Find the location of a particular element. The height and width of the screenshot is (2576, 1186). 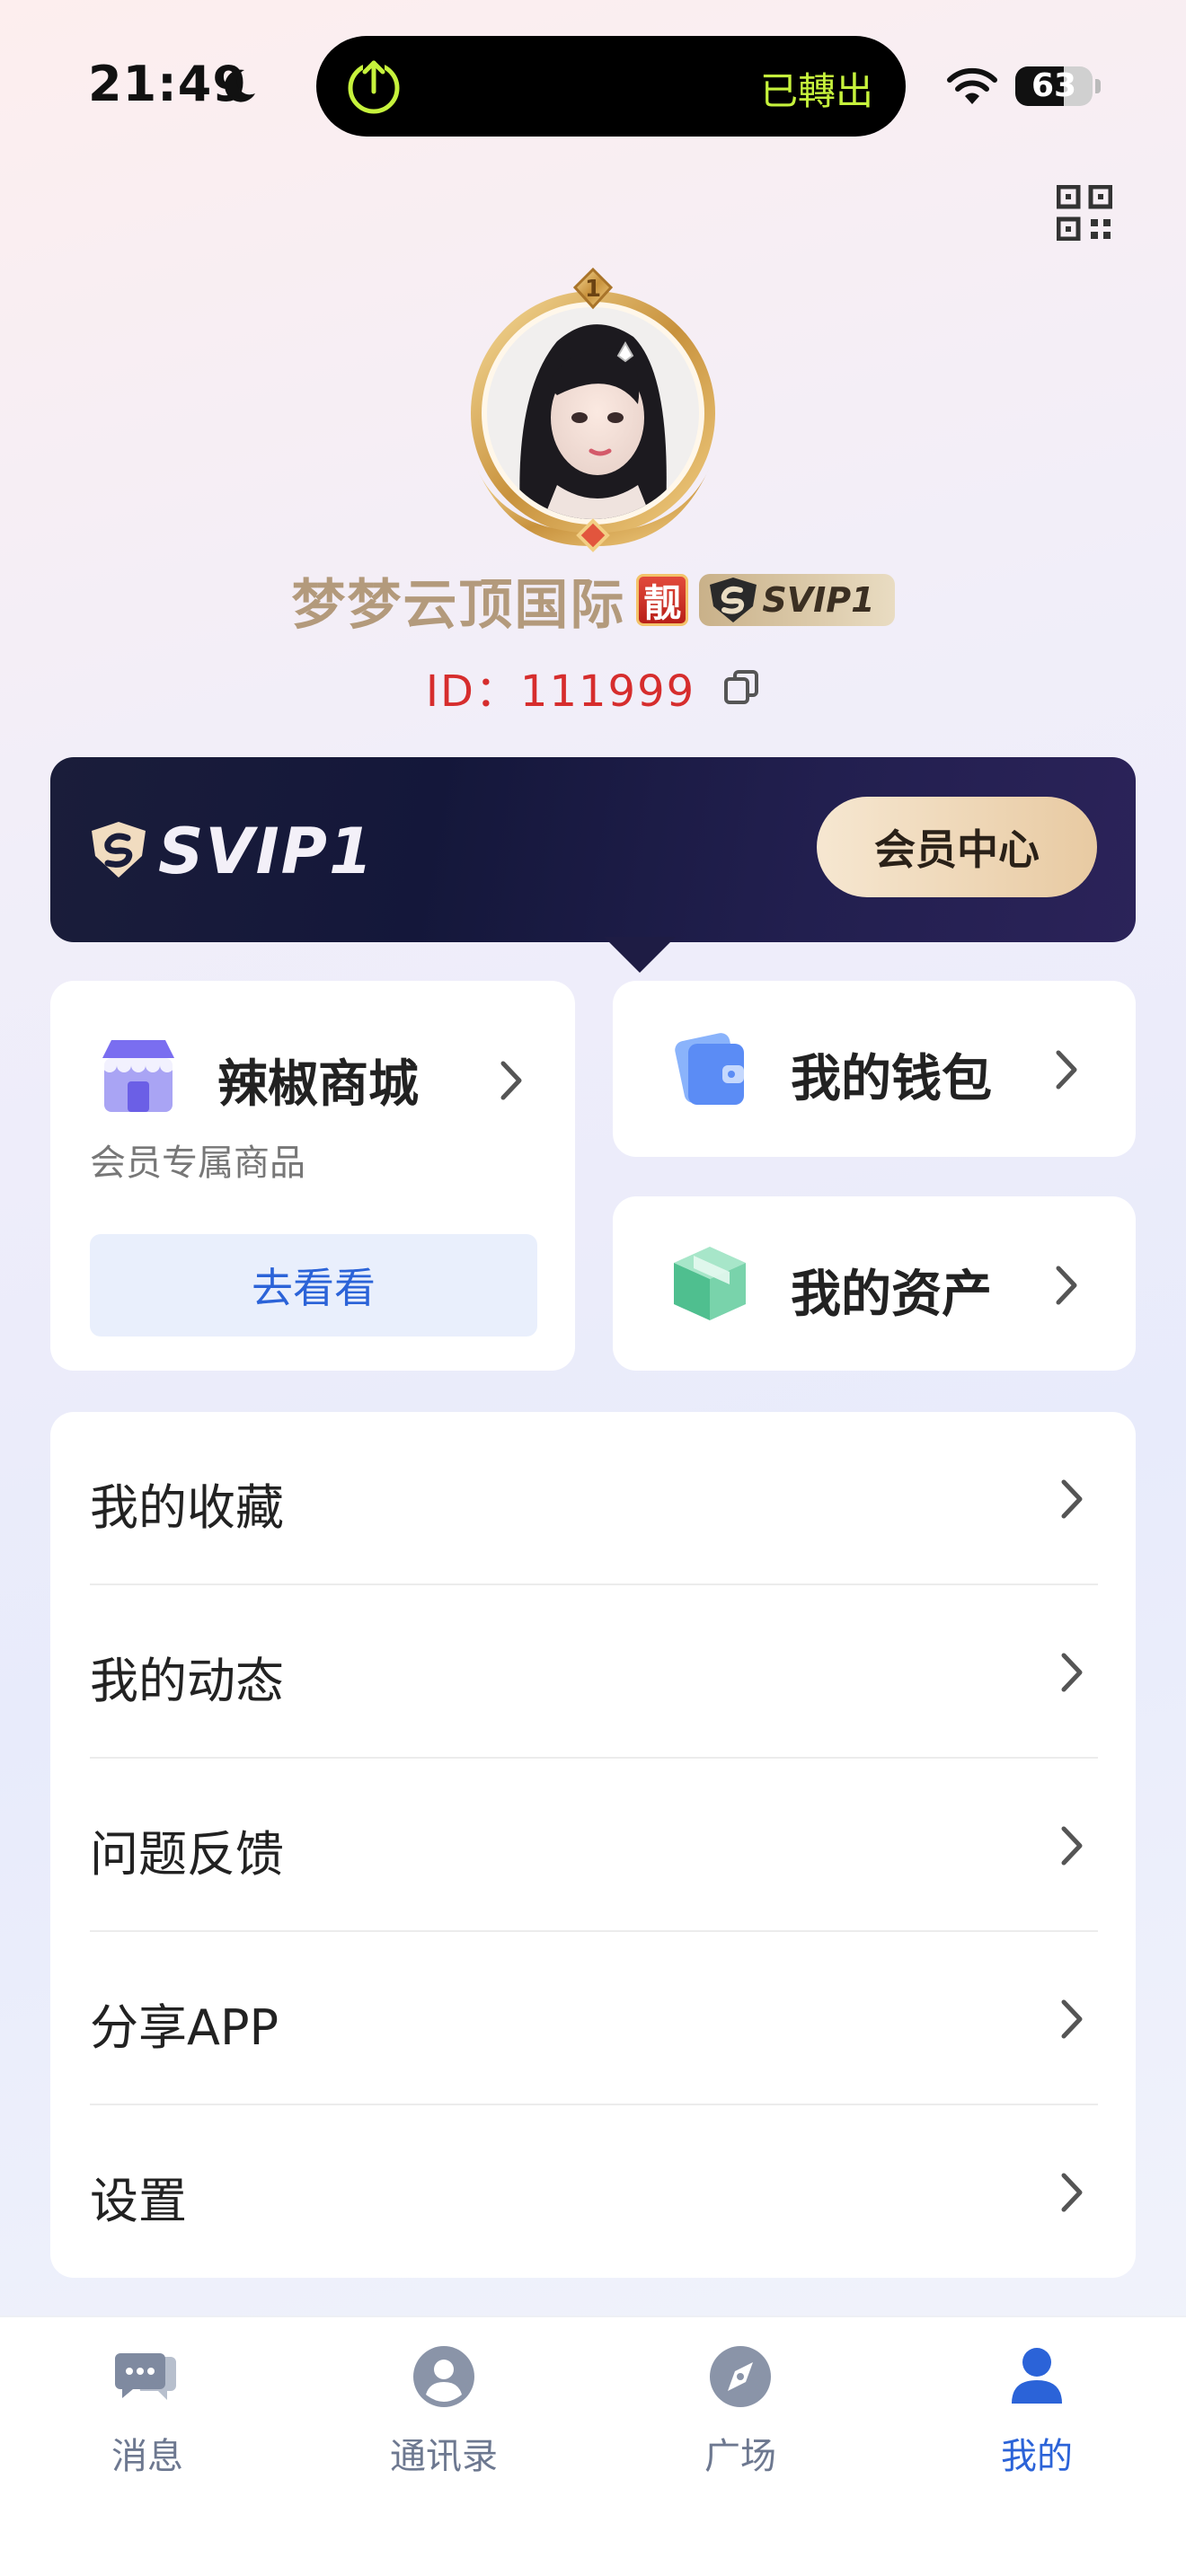

chat-icon is located at coordinates (145, 2376).